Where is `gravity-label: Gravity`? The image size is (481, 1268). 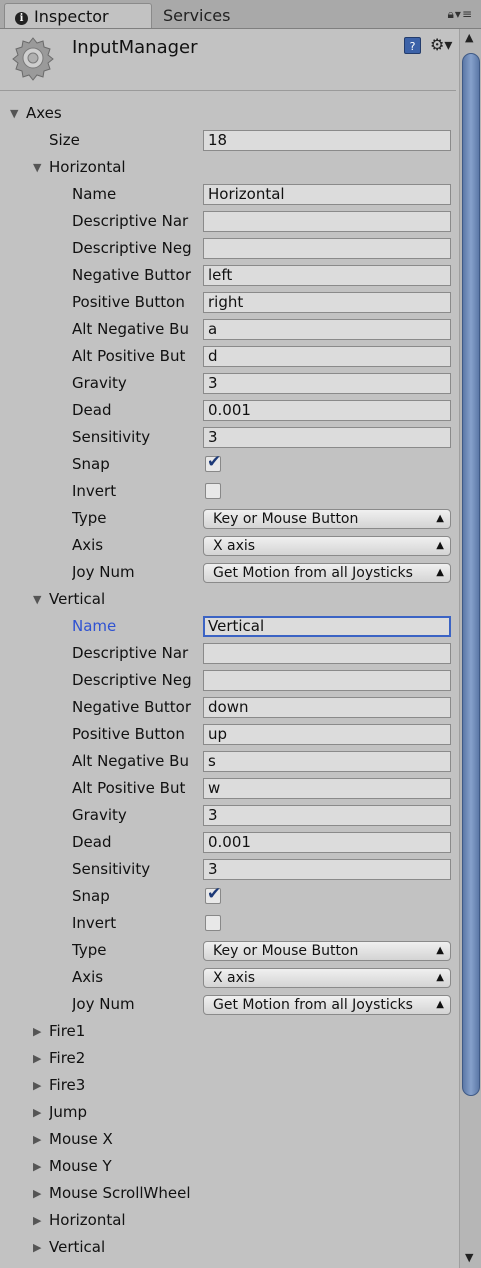 gravity-label: Gravity is located at coordinates (99, 383).